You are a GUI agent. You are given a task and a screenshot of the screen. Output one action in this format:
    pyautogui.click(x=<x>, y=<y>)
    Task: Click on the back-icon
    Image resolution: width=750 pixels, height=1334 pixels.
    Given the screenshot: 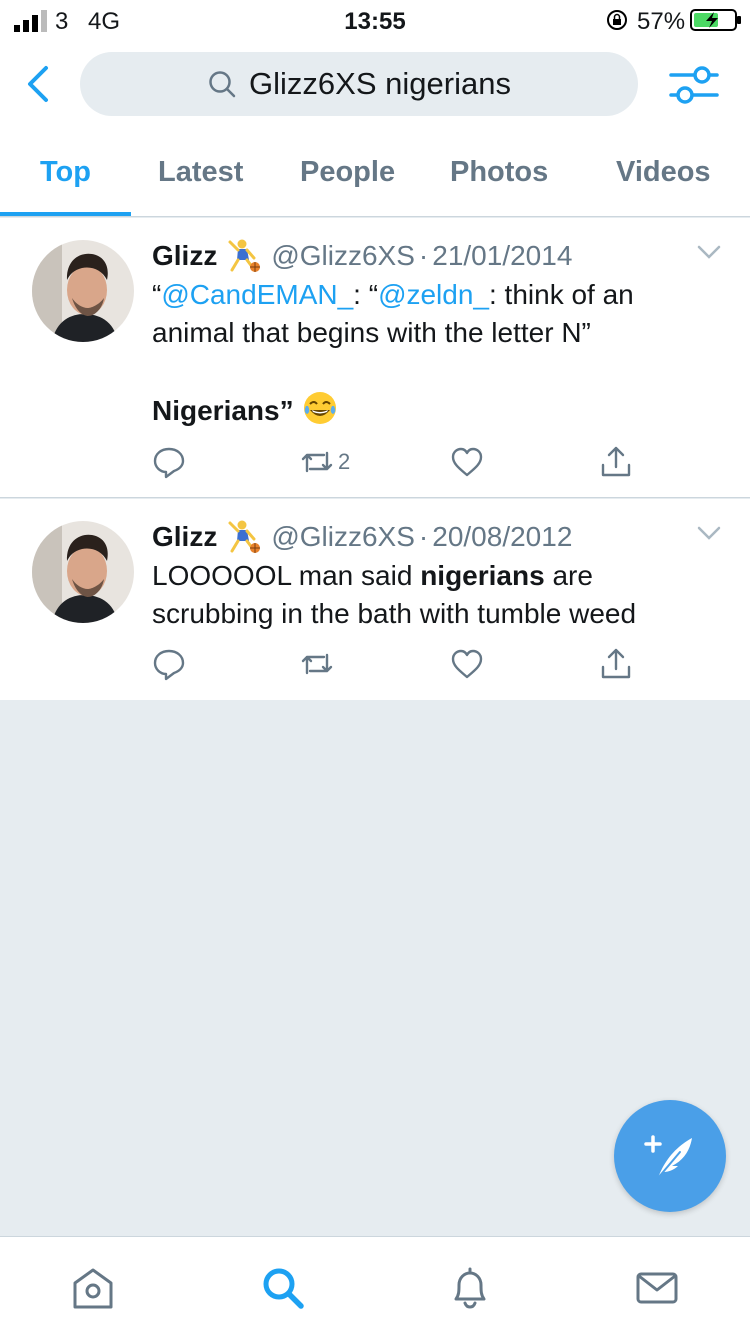 What is the action you would take?
    pyautogui.click(x=39, y=84)
    